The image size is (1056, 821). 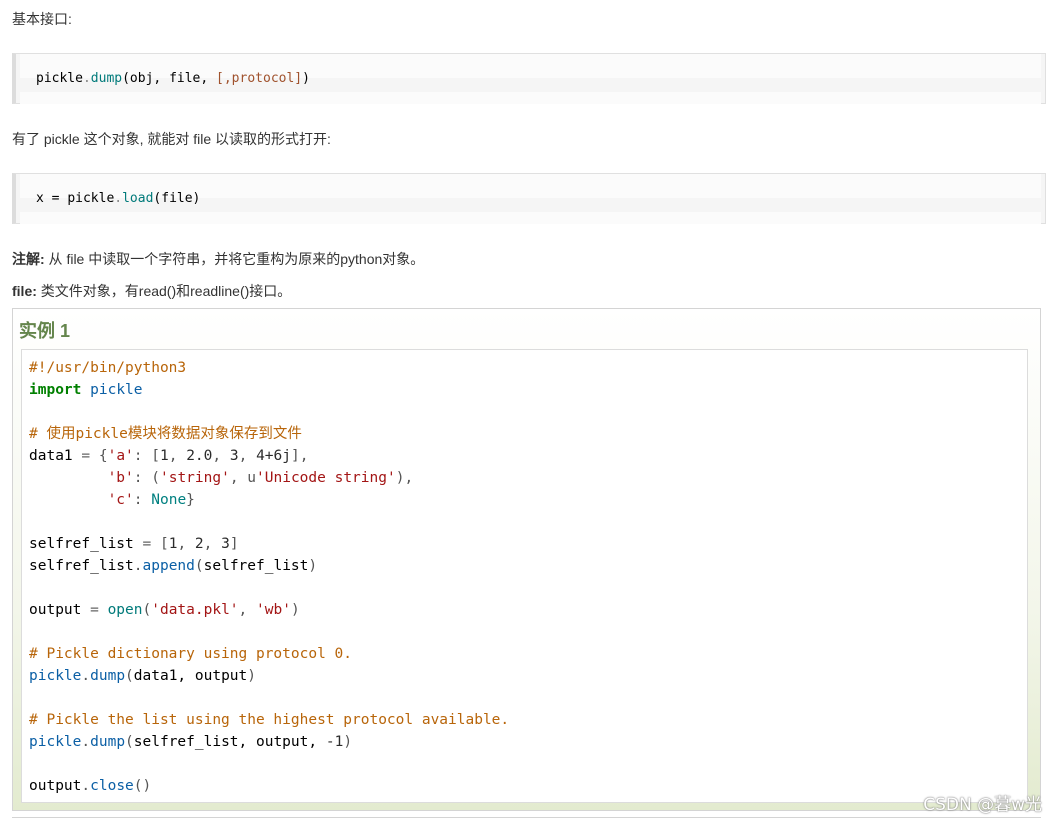 I want to click on code-token: data1, output, so click(x=190, y=676).